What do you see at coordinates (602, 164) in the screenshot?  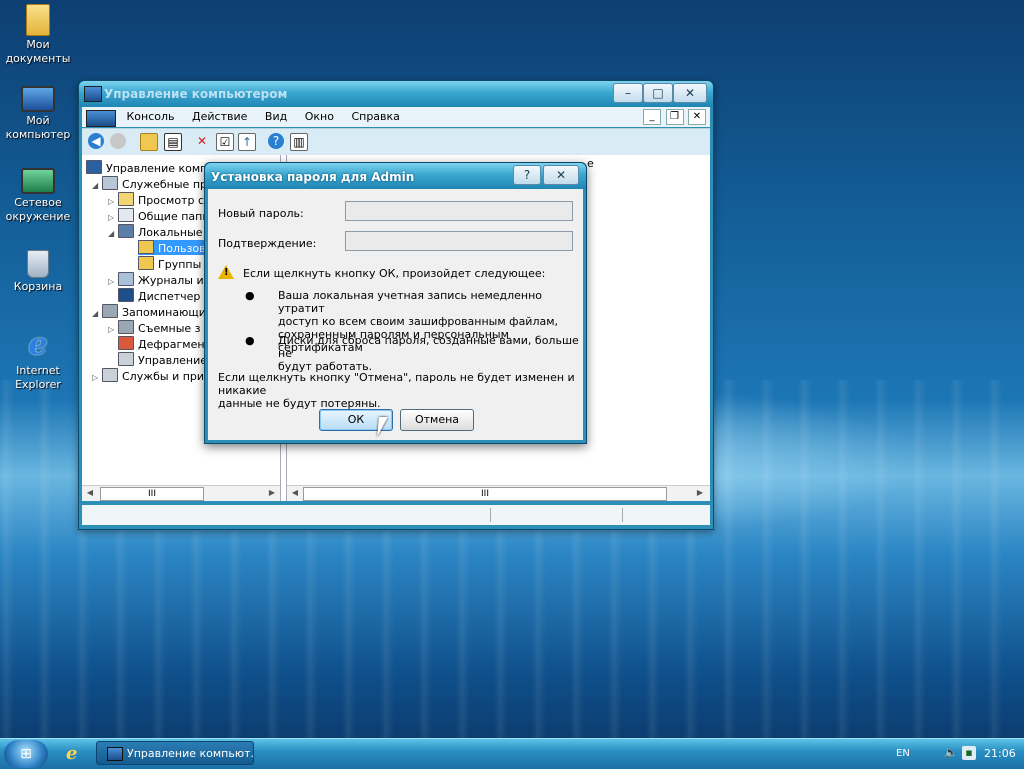 I see `list-column-header: е` at bounding box center [602, 164].